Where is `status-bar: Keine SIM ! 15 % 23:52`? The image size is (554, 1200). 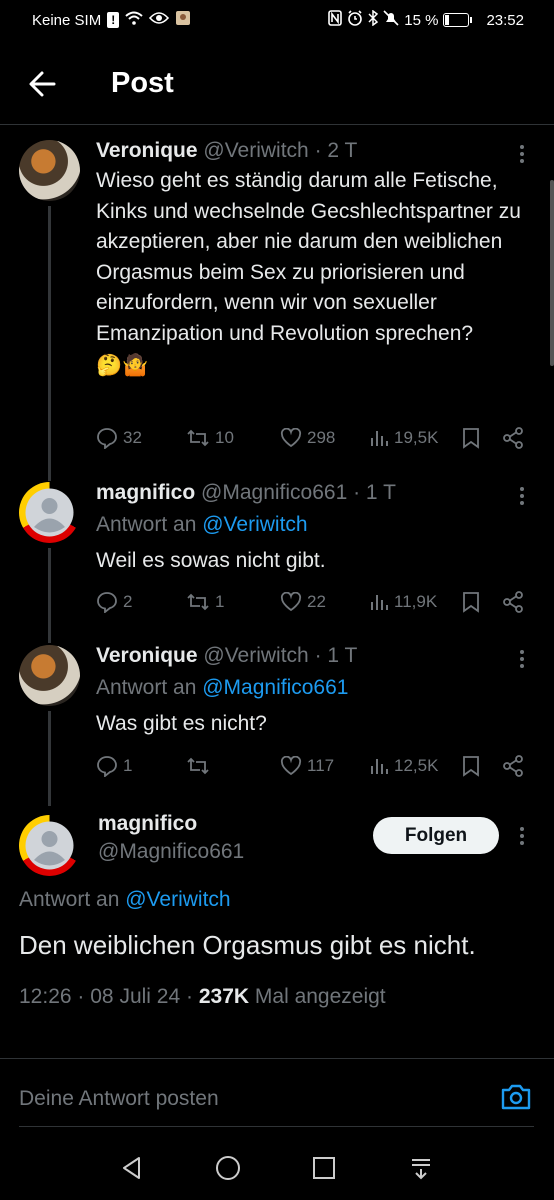 status-bar: Keine SIM ! 15 % 23:52 is located at coordinates (277, 20).